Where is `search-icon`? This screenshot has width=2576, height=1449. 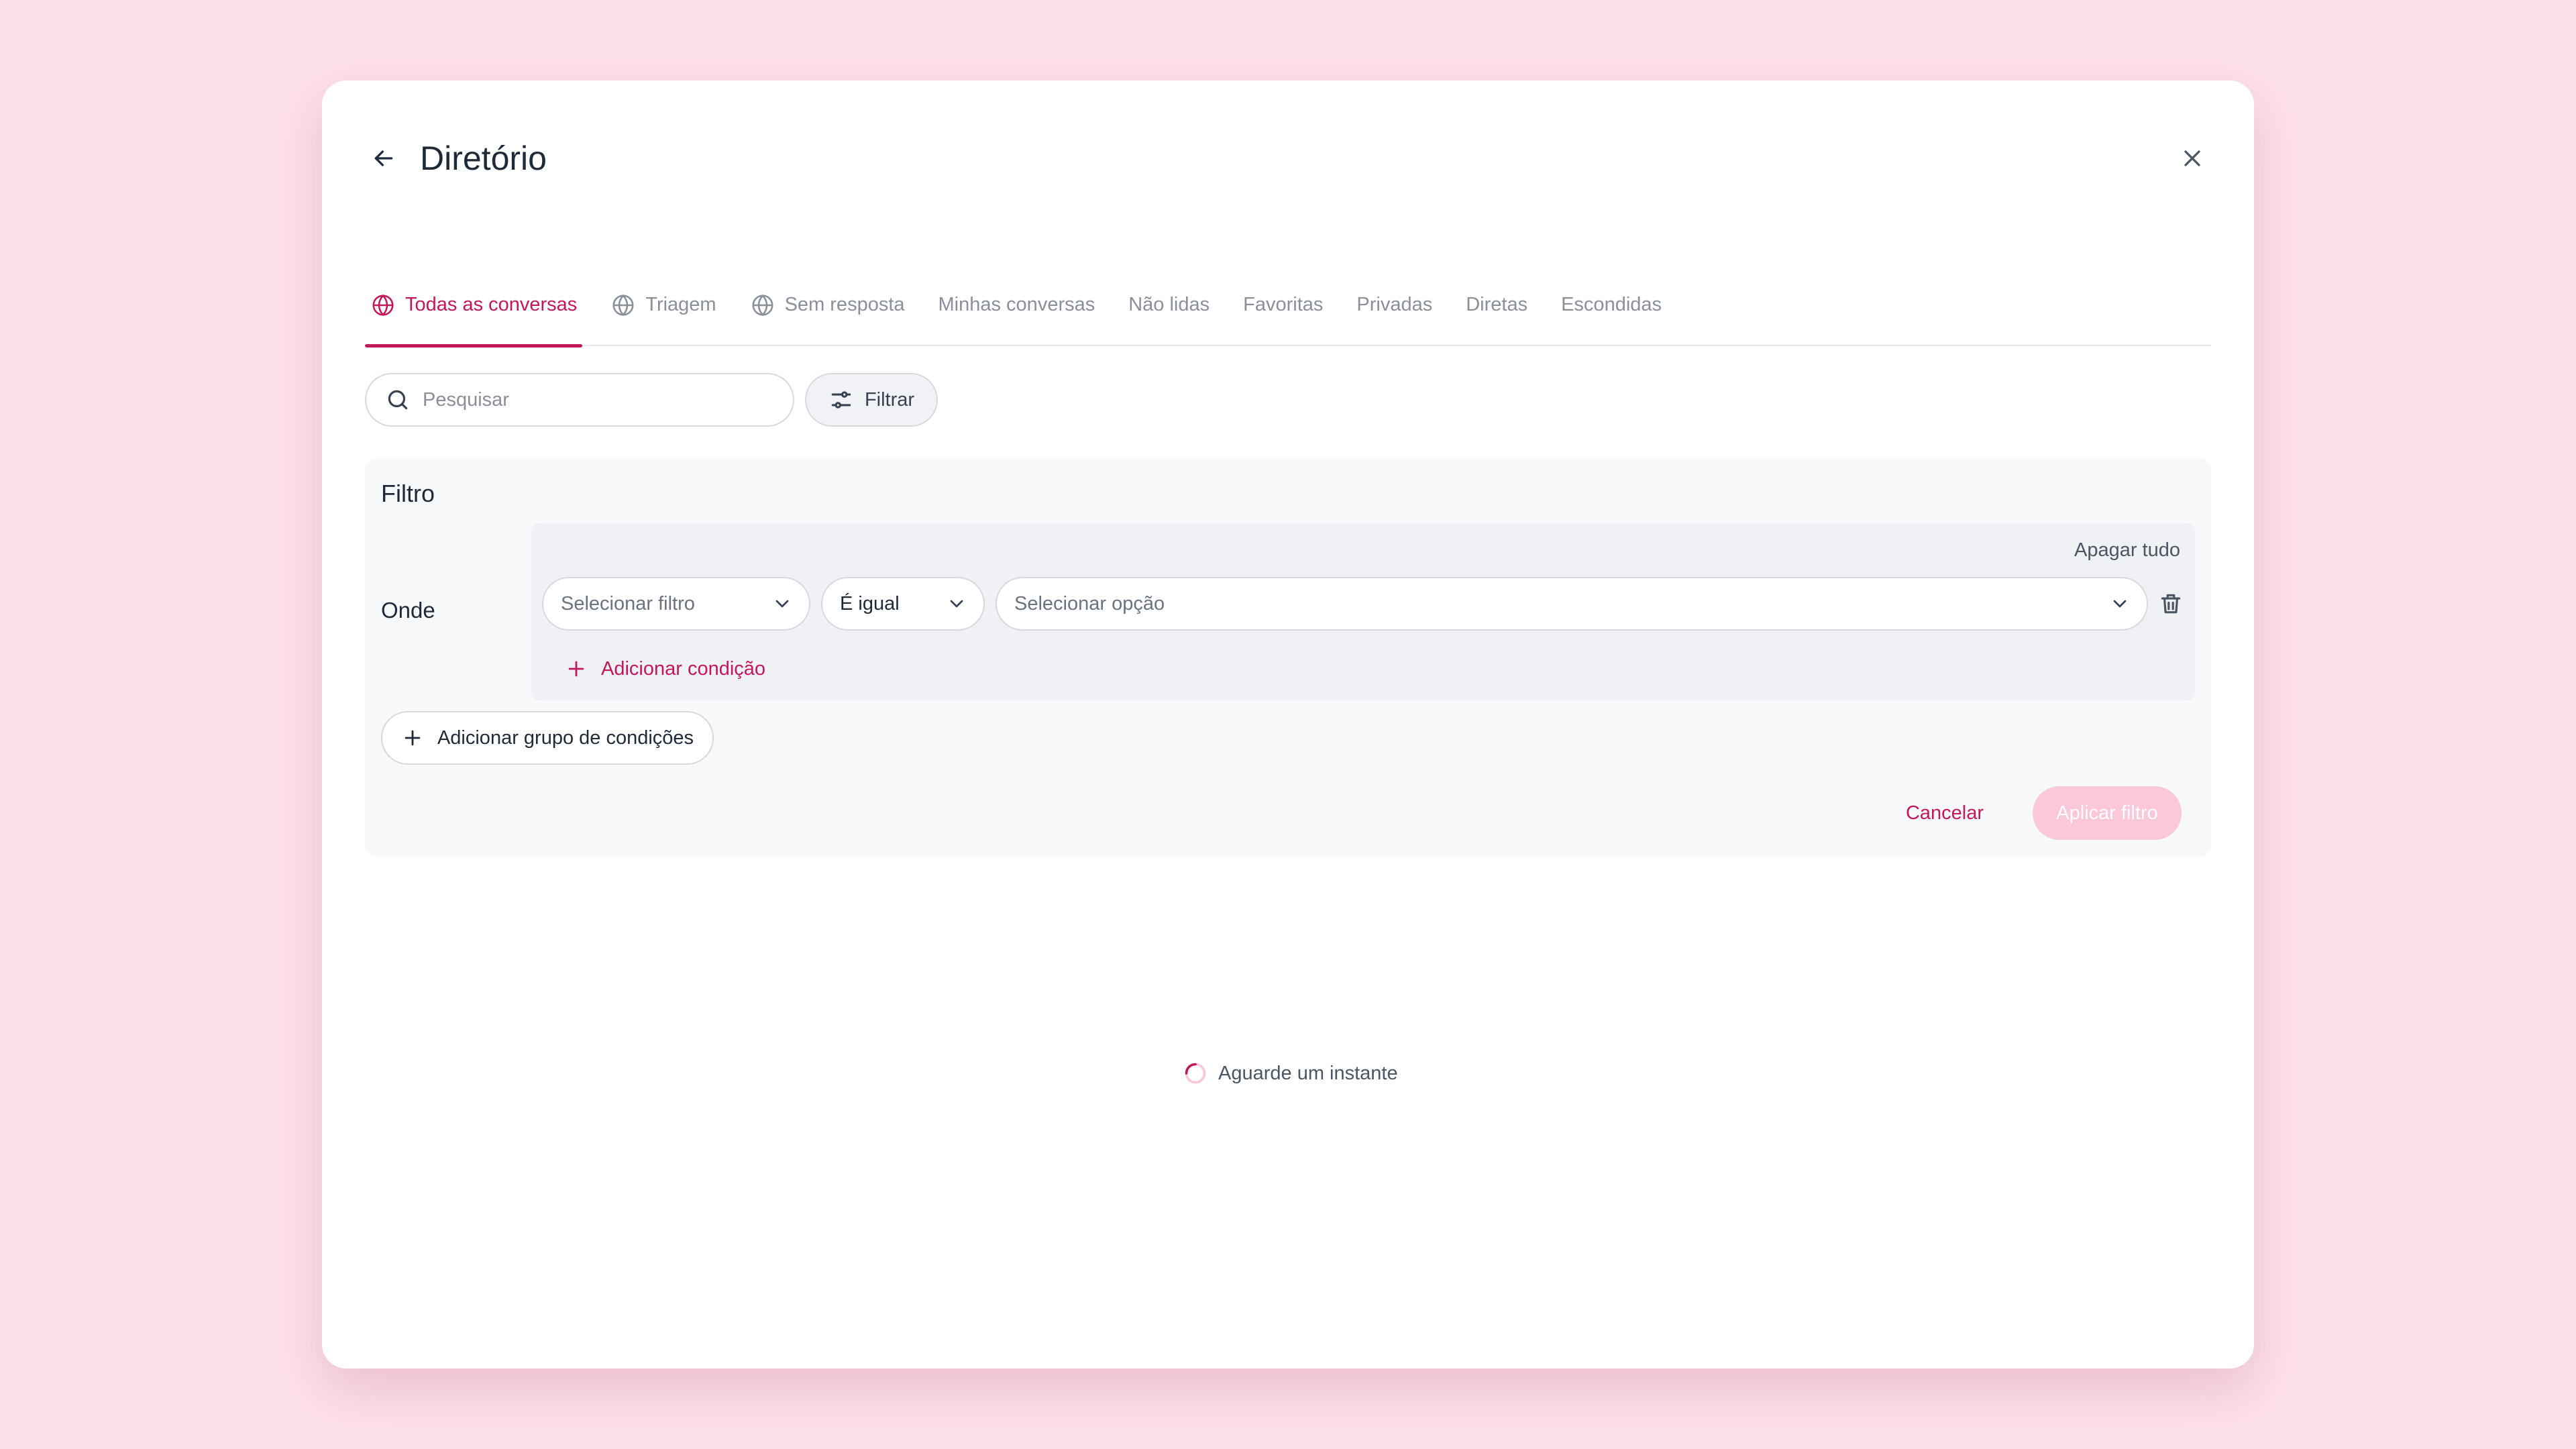
search-icon is located at coordinates (398, 400).